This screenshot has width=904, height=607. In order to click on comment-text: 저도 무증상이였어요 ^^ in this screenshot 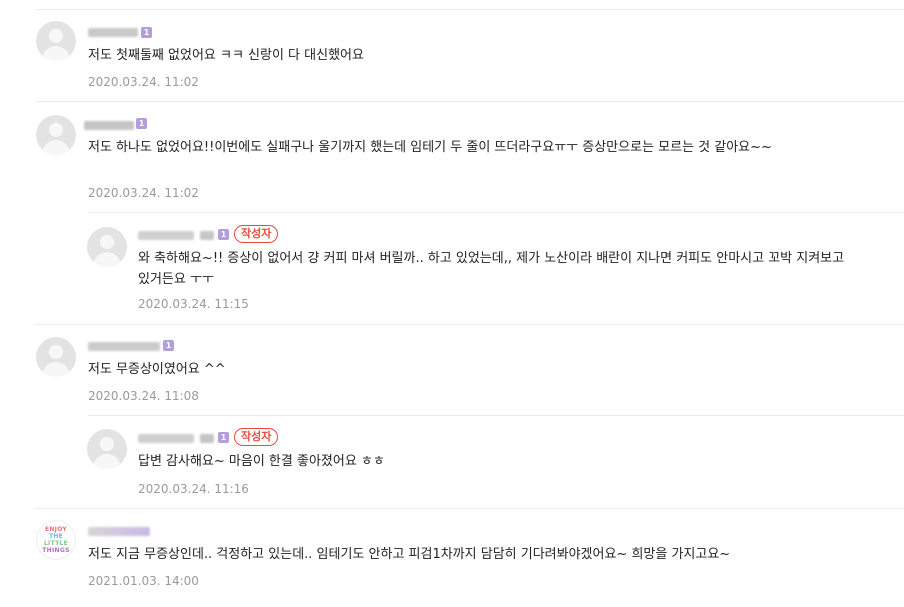, I will do `click(157, 369)`.